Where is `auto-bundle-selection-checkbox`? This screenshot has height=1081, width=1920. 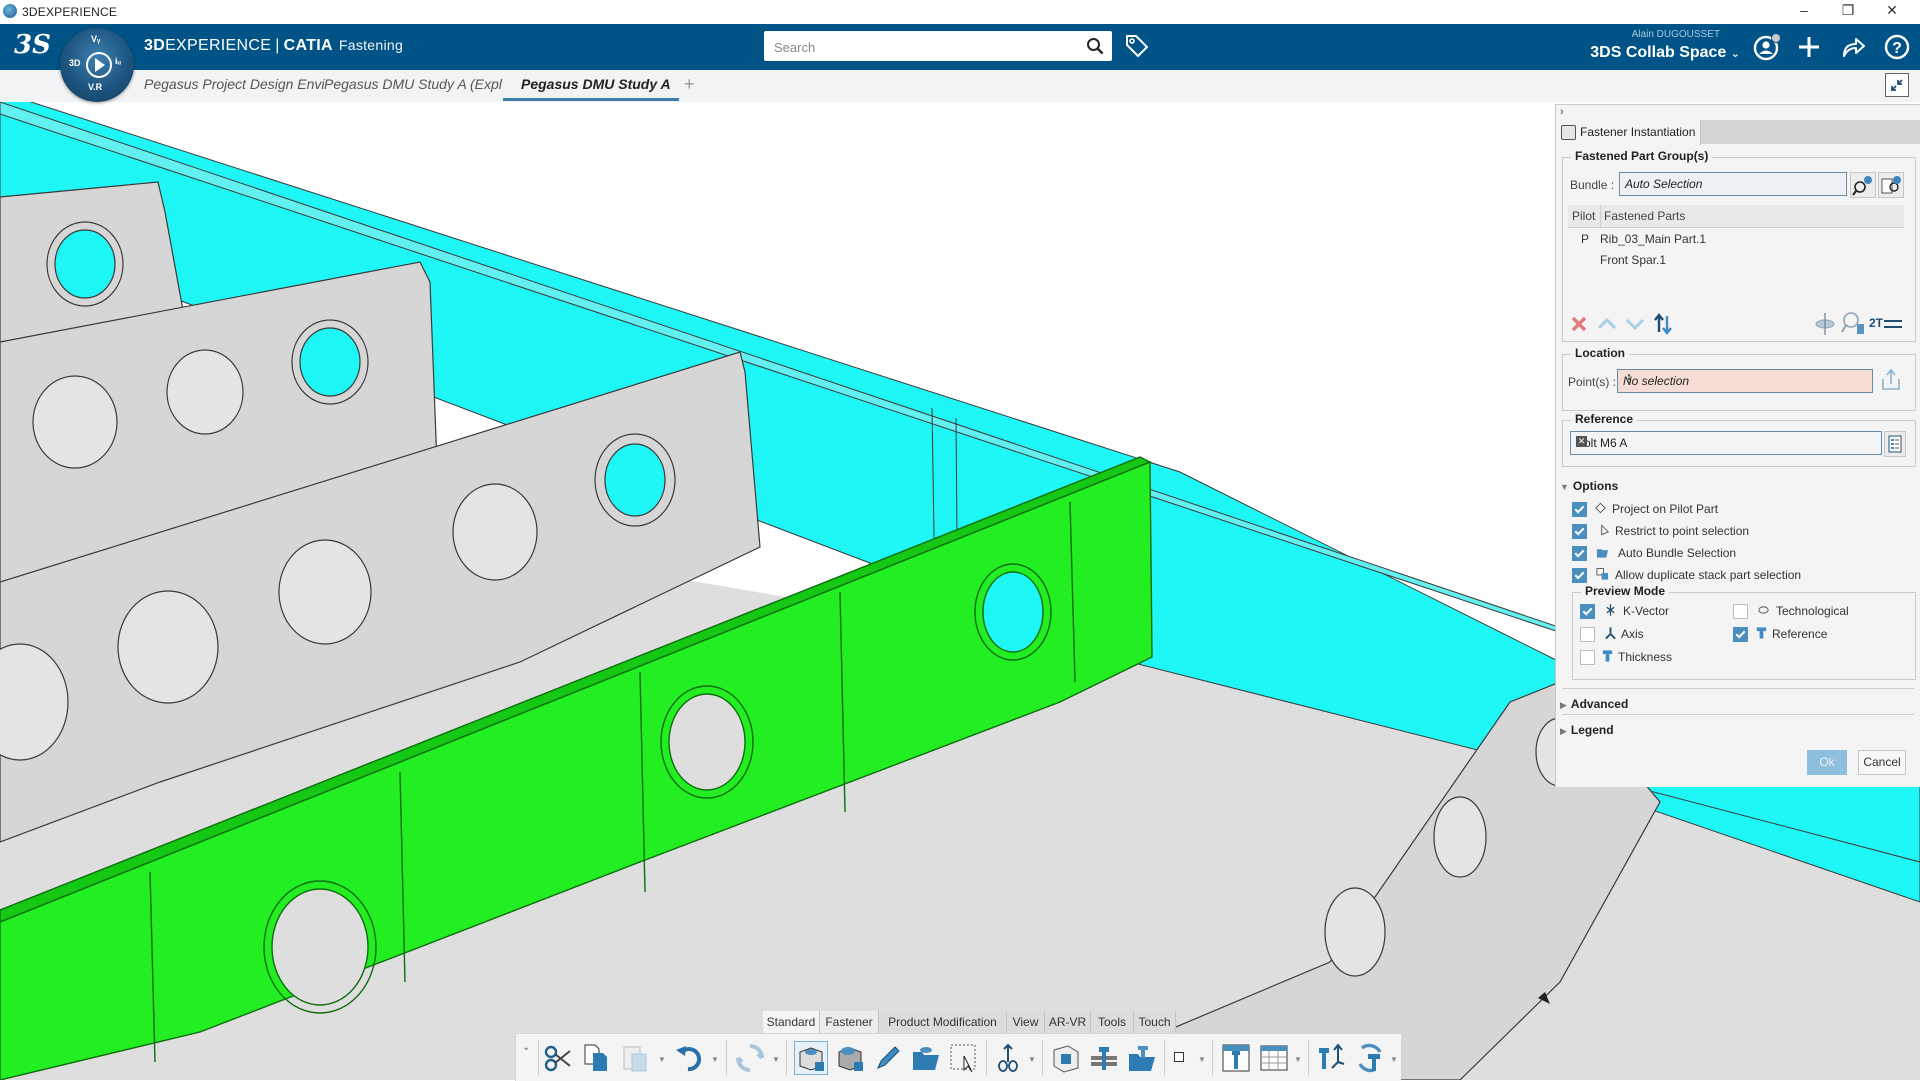 auto-bundle-selection-checkbox is located at coordinates (1579, 553).